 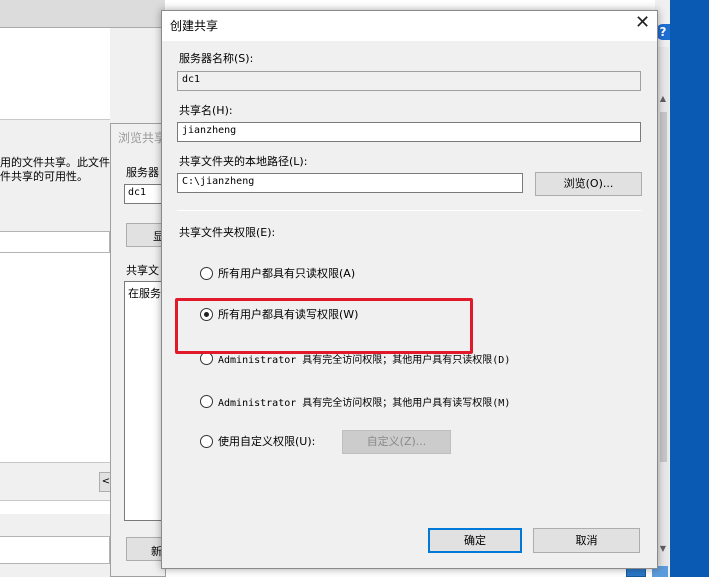 What do you see at coordinates (475, 540) in the screenshot?
I see `ok-button: 确定` at bounding box center [475, 540].